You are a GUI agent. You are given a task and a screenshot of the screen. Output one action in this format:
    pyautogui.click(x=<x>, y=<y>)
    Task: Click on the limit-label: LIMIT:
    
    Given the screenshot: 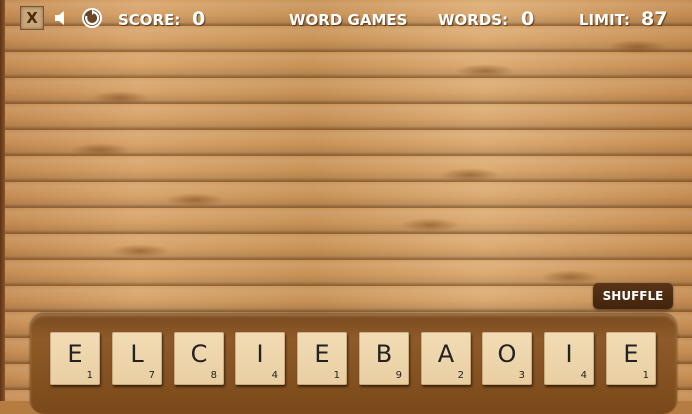 What is the action you would take?
    pyautogui.click(x=605, y=20)
    